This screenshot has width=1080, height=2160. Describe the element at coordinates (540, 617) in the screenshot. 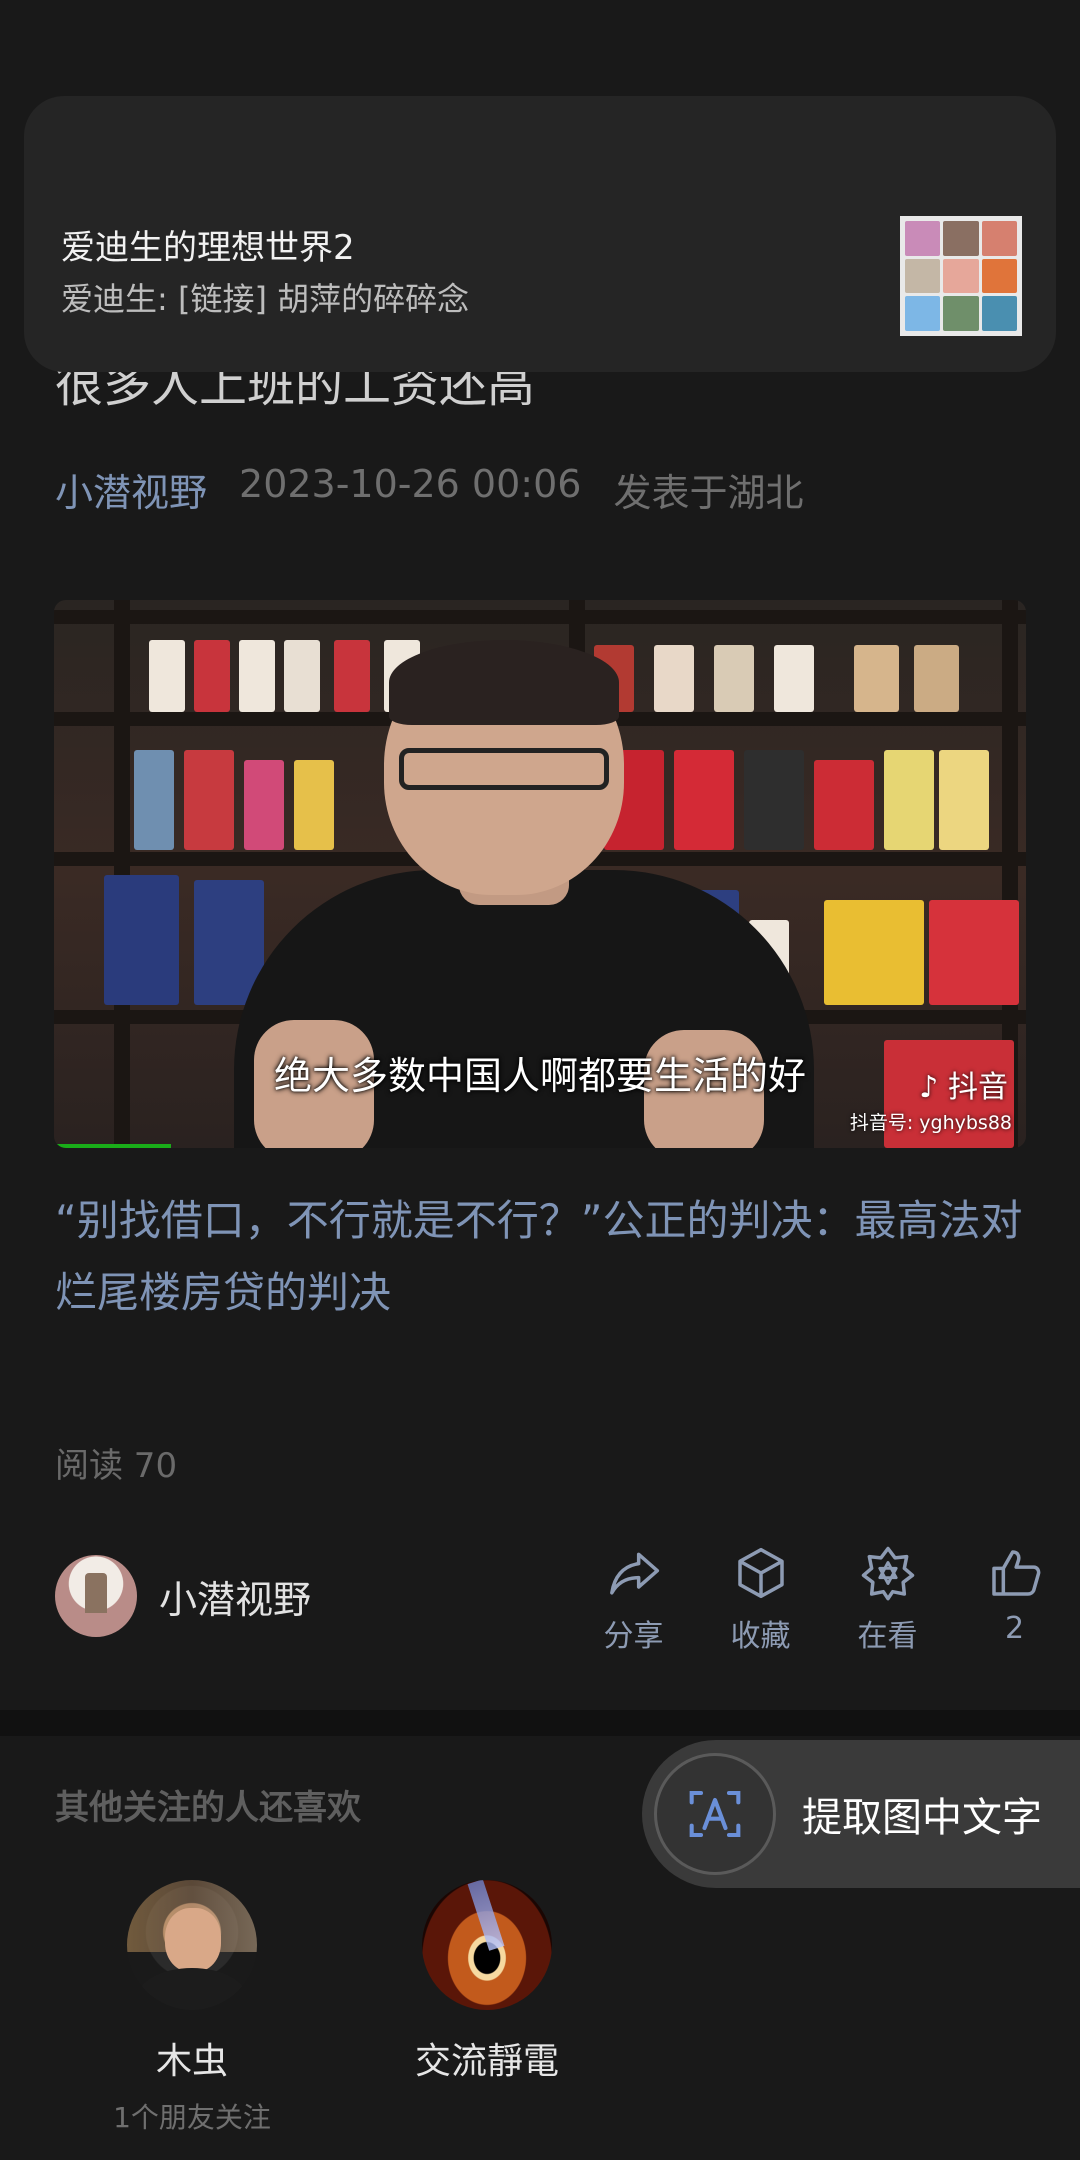

I see `shelf-board` at that location.